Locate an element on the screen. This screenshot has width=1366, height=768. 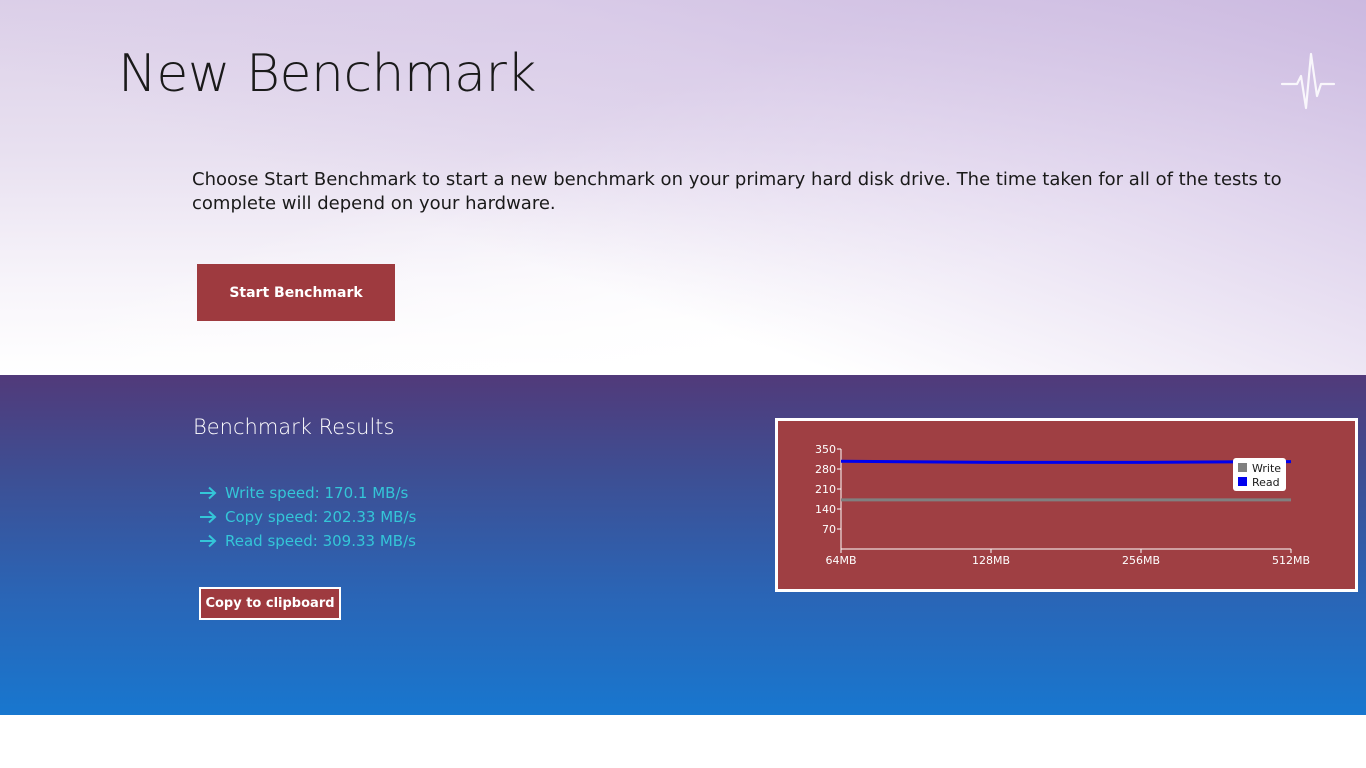
x-tick-label: 512MB is located at coordinates (1291, 560).